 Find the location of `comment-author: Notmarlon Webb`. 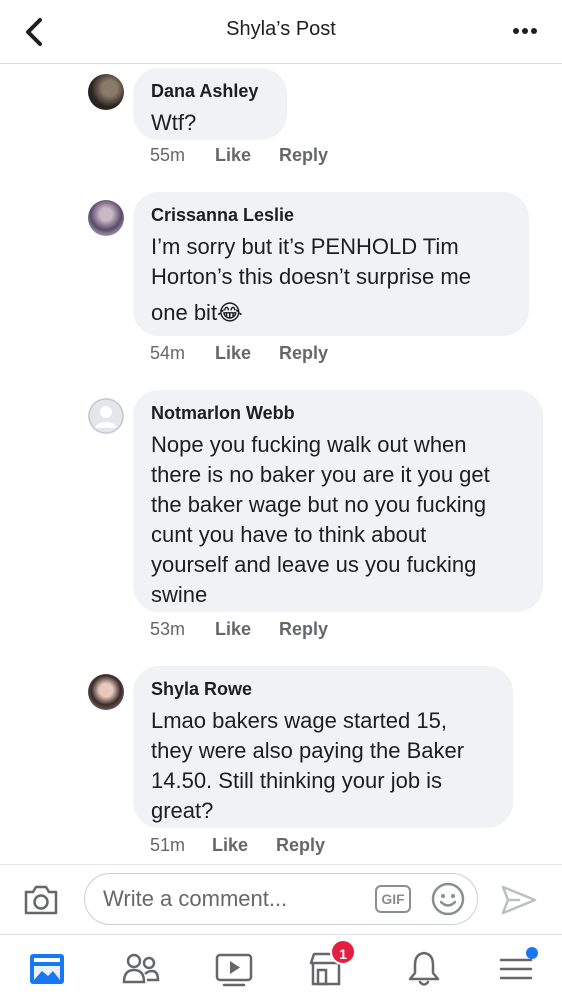

comment-author: Notmarlon Webb is located at coordinates (338, 413).